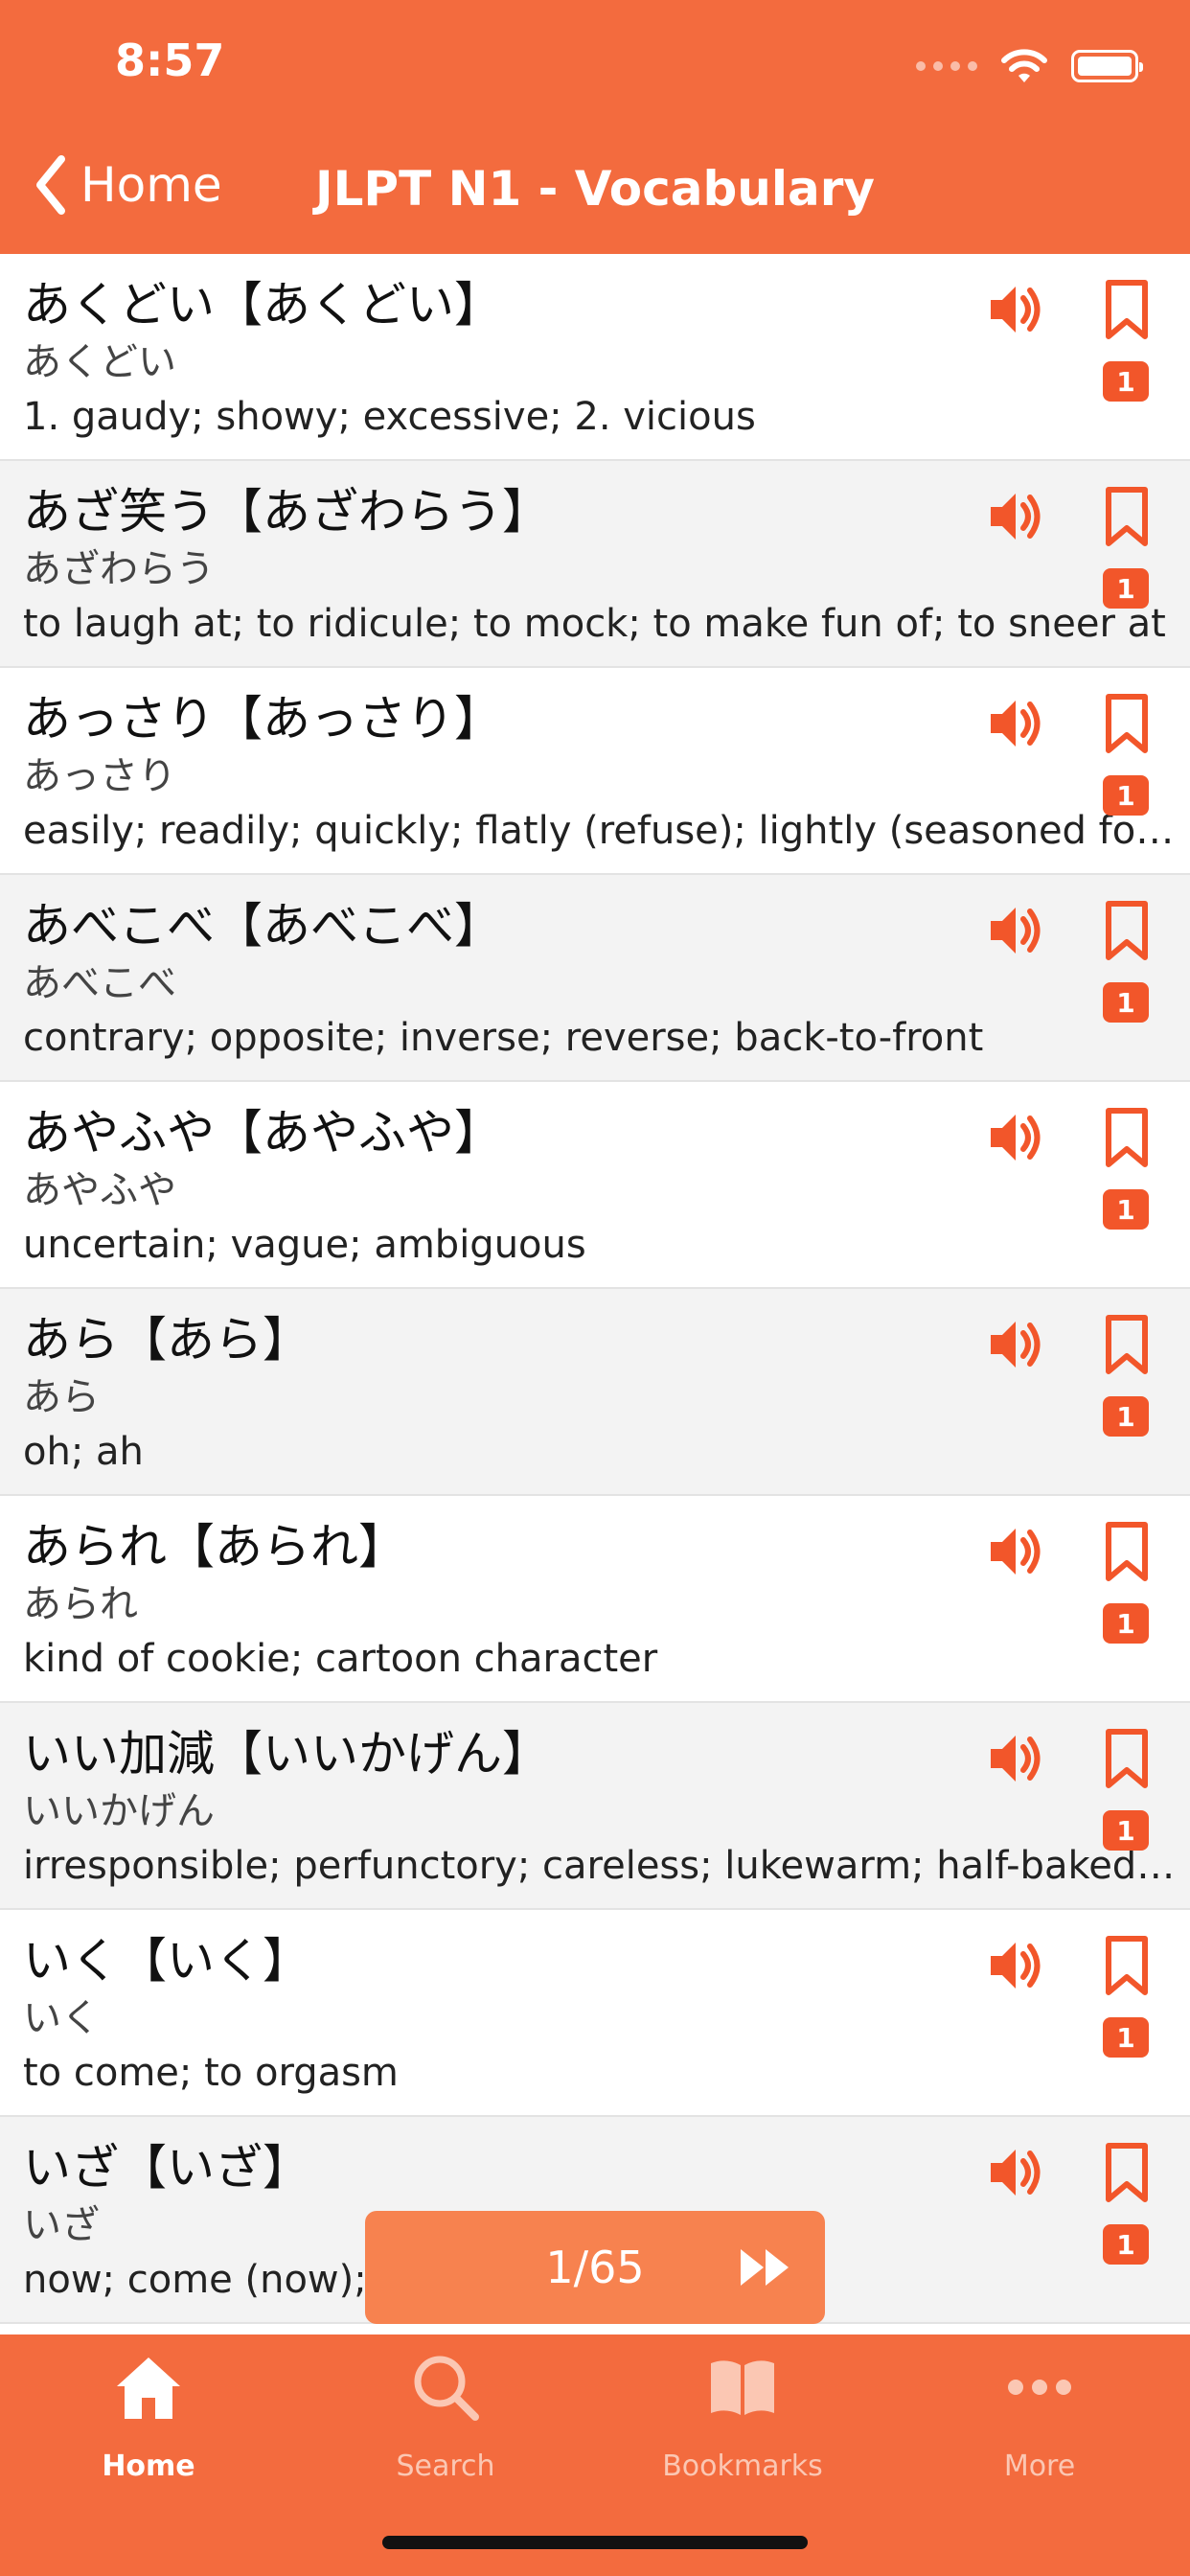 This screenshot has width=1190, height=2576. Describe the element at coordinates (62, 2018) in the screenshot. I see `word-reading: いく` at that location.